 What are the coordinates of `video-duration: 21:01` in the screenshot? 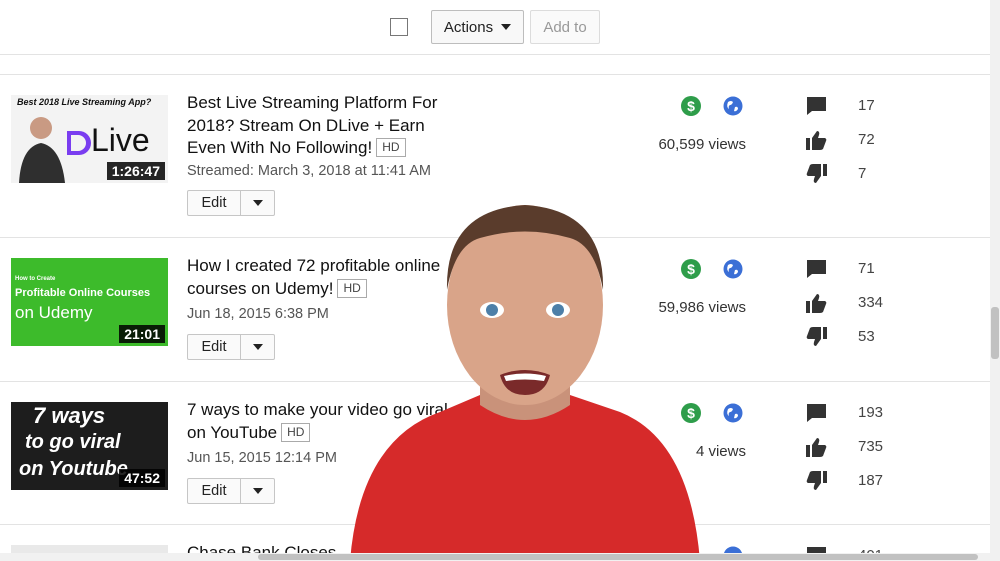 It's located at (142, 334).